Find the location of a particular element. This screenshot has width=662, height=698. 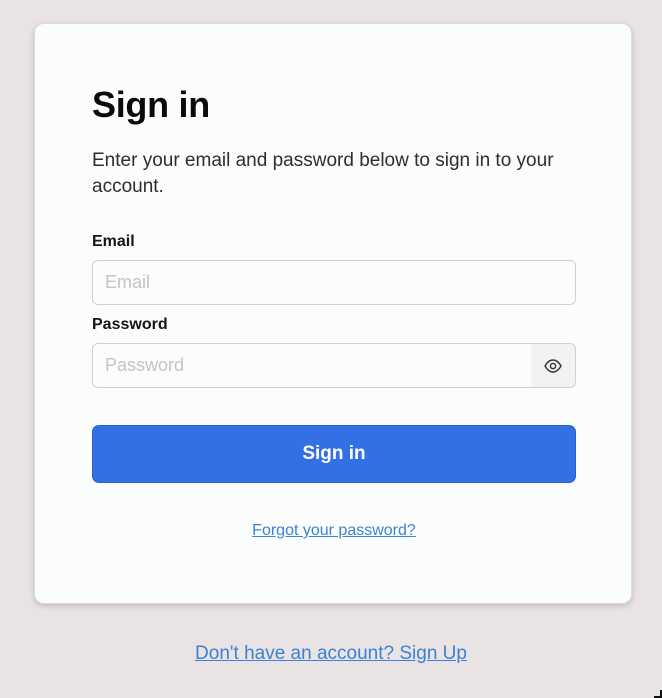

email-field-container is located at coordinates (334, 282).